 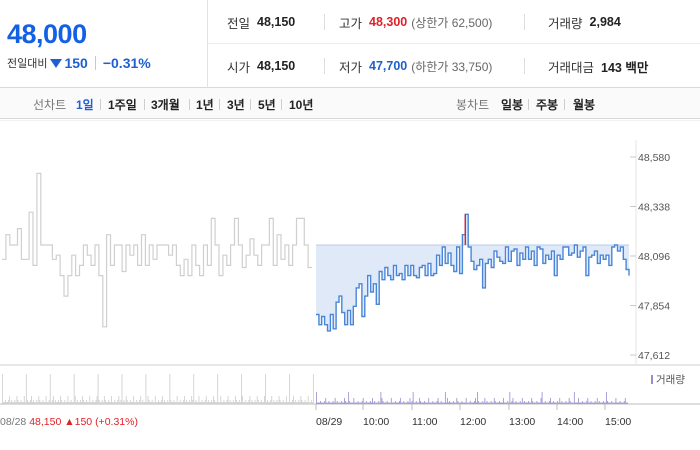 What do you see at coordinates (415, 66) in the screenshot?
I see `low-price: 저가 47,700 (하한가 33,750)` at bounding box center [415, 66].